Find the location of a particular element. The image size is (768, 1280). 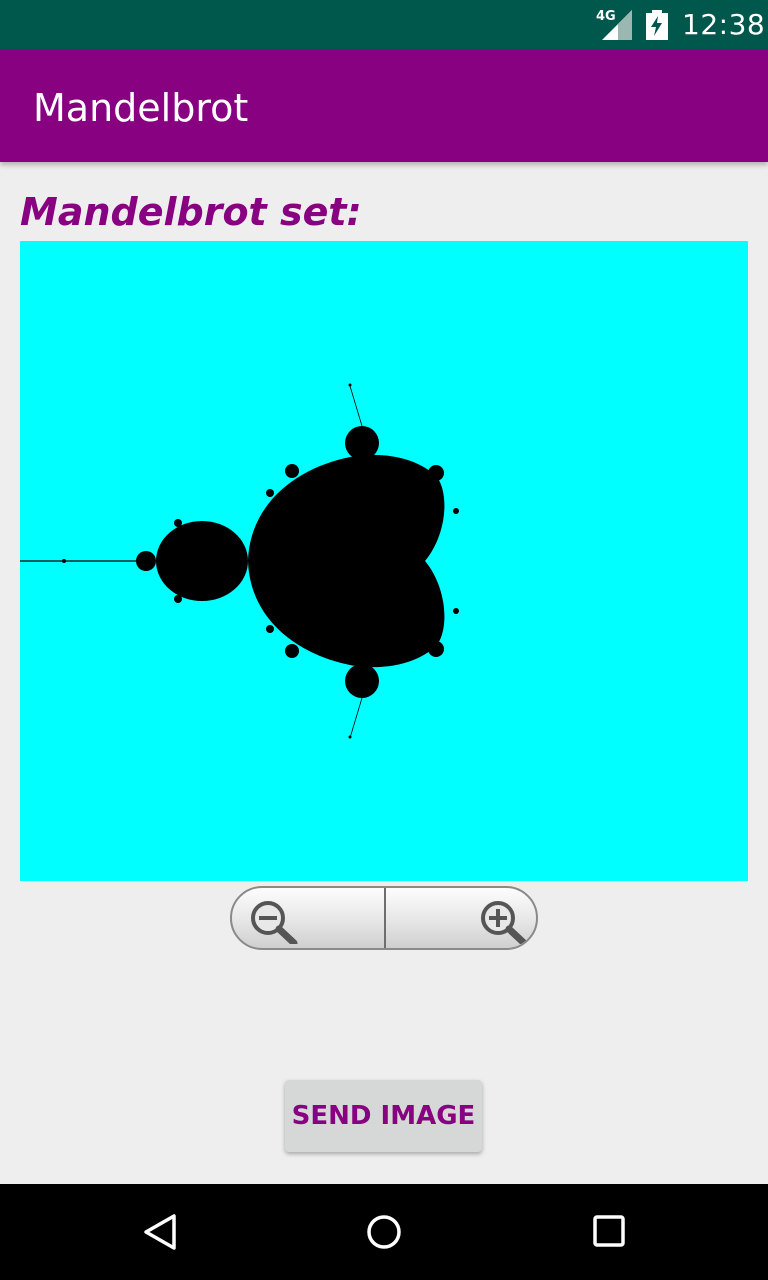

app-bar: Mandelbrot is located at coordinates (384, 106).